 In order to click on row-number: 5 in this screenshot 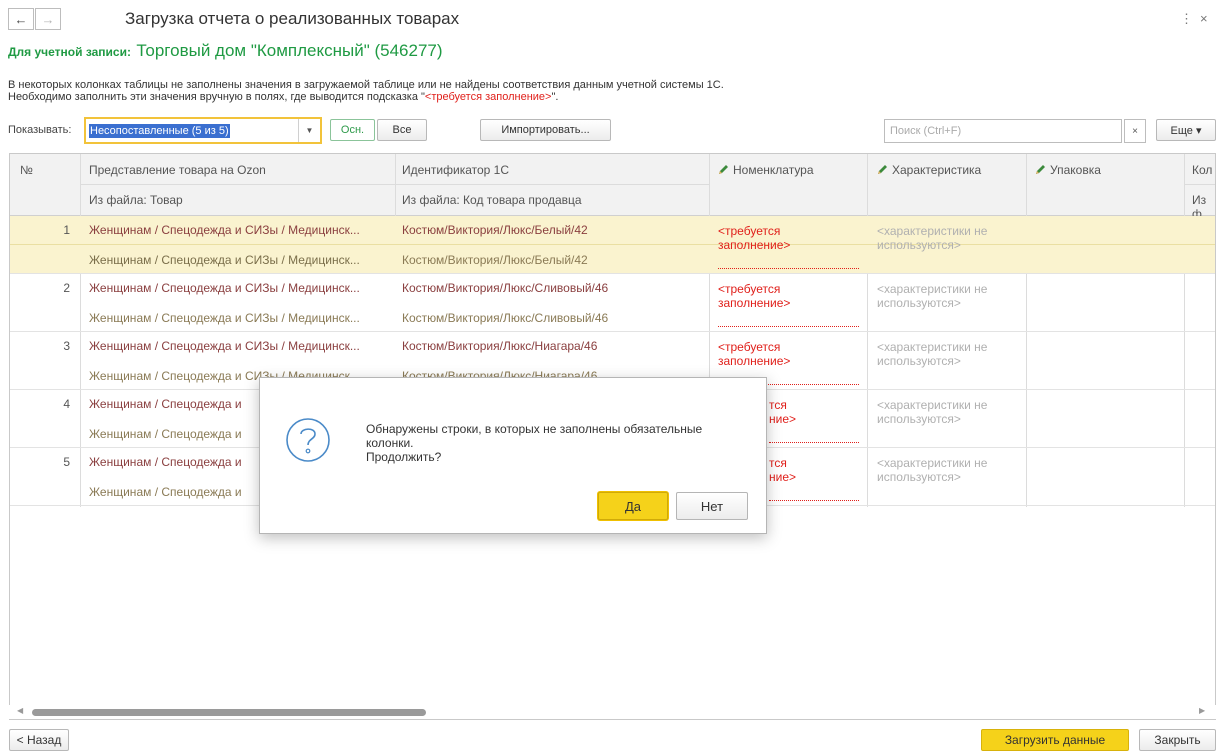, I will do `click(66, 462)`.